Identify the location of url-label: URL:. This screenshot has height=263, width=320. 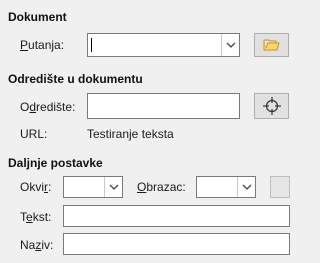
(34, 134).